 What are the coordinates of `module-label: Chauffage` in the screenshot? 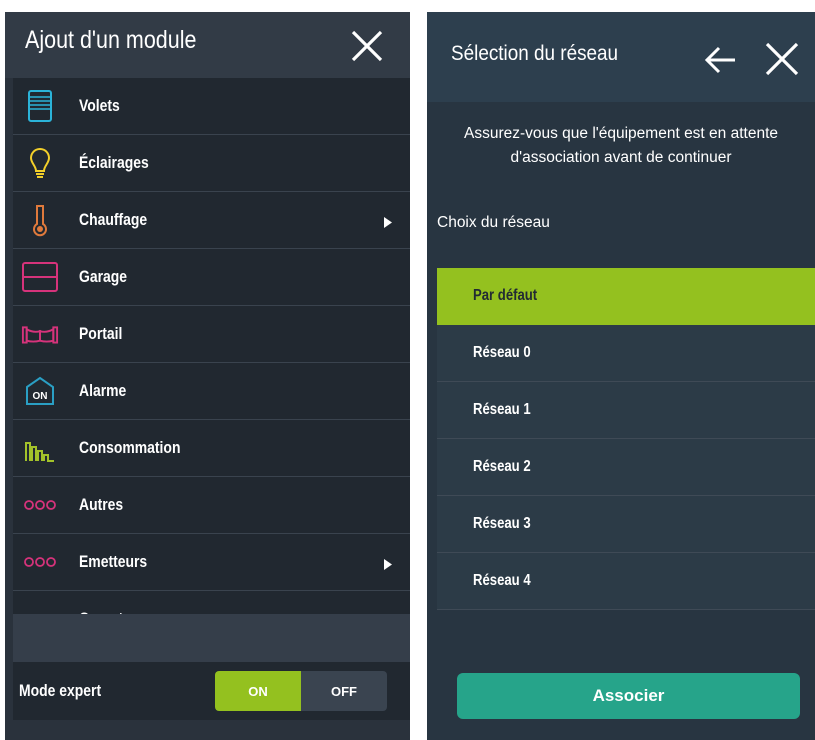 It's located at (113, 219).